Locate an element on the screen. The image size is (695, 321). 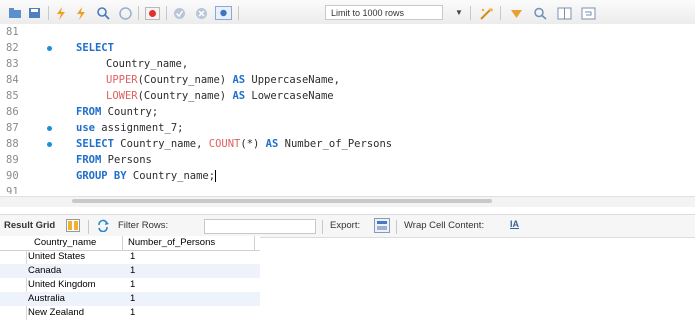
table-cell: United States is located at coordinates (56, 257).